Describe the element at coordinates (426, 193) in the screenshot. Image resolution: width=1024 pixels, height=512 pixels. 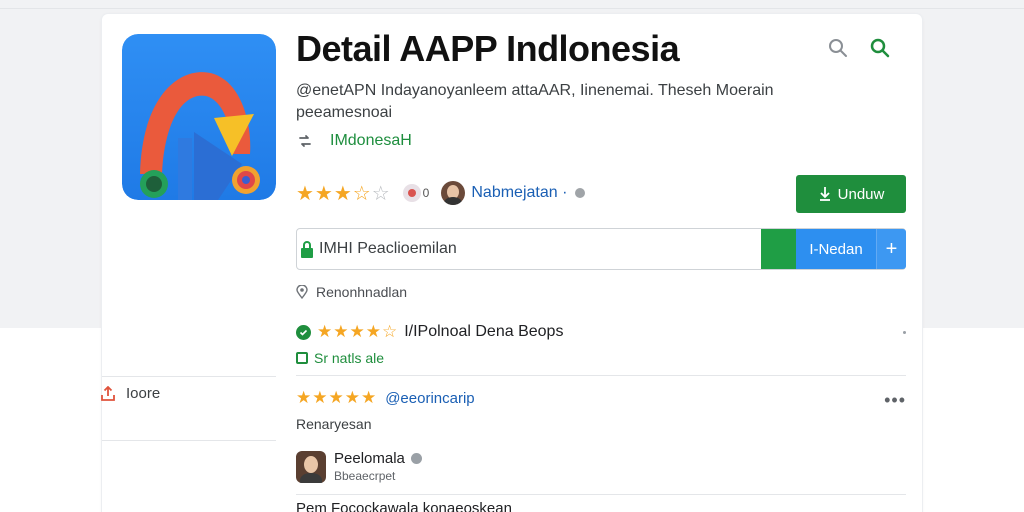
I see `rating-count: 0` at that location.